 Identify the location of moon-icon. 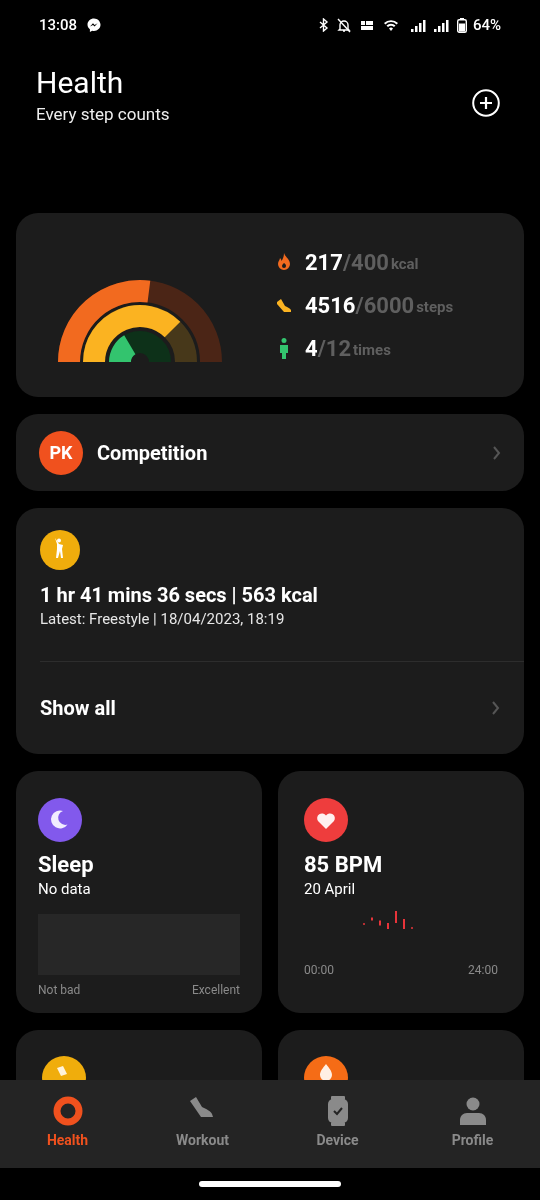
(60, 820).